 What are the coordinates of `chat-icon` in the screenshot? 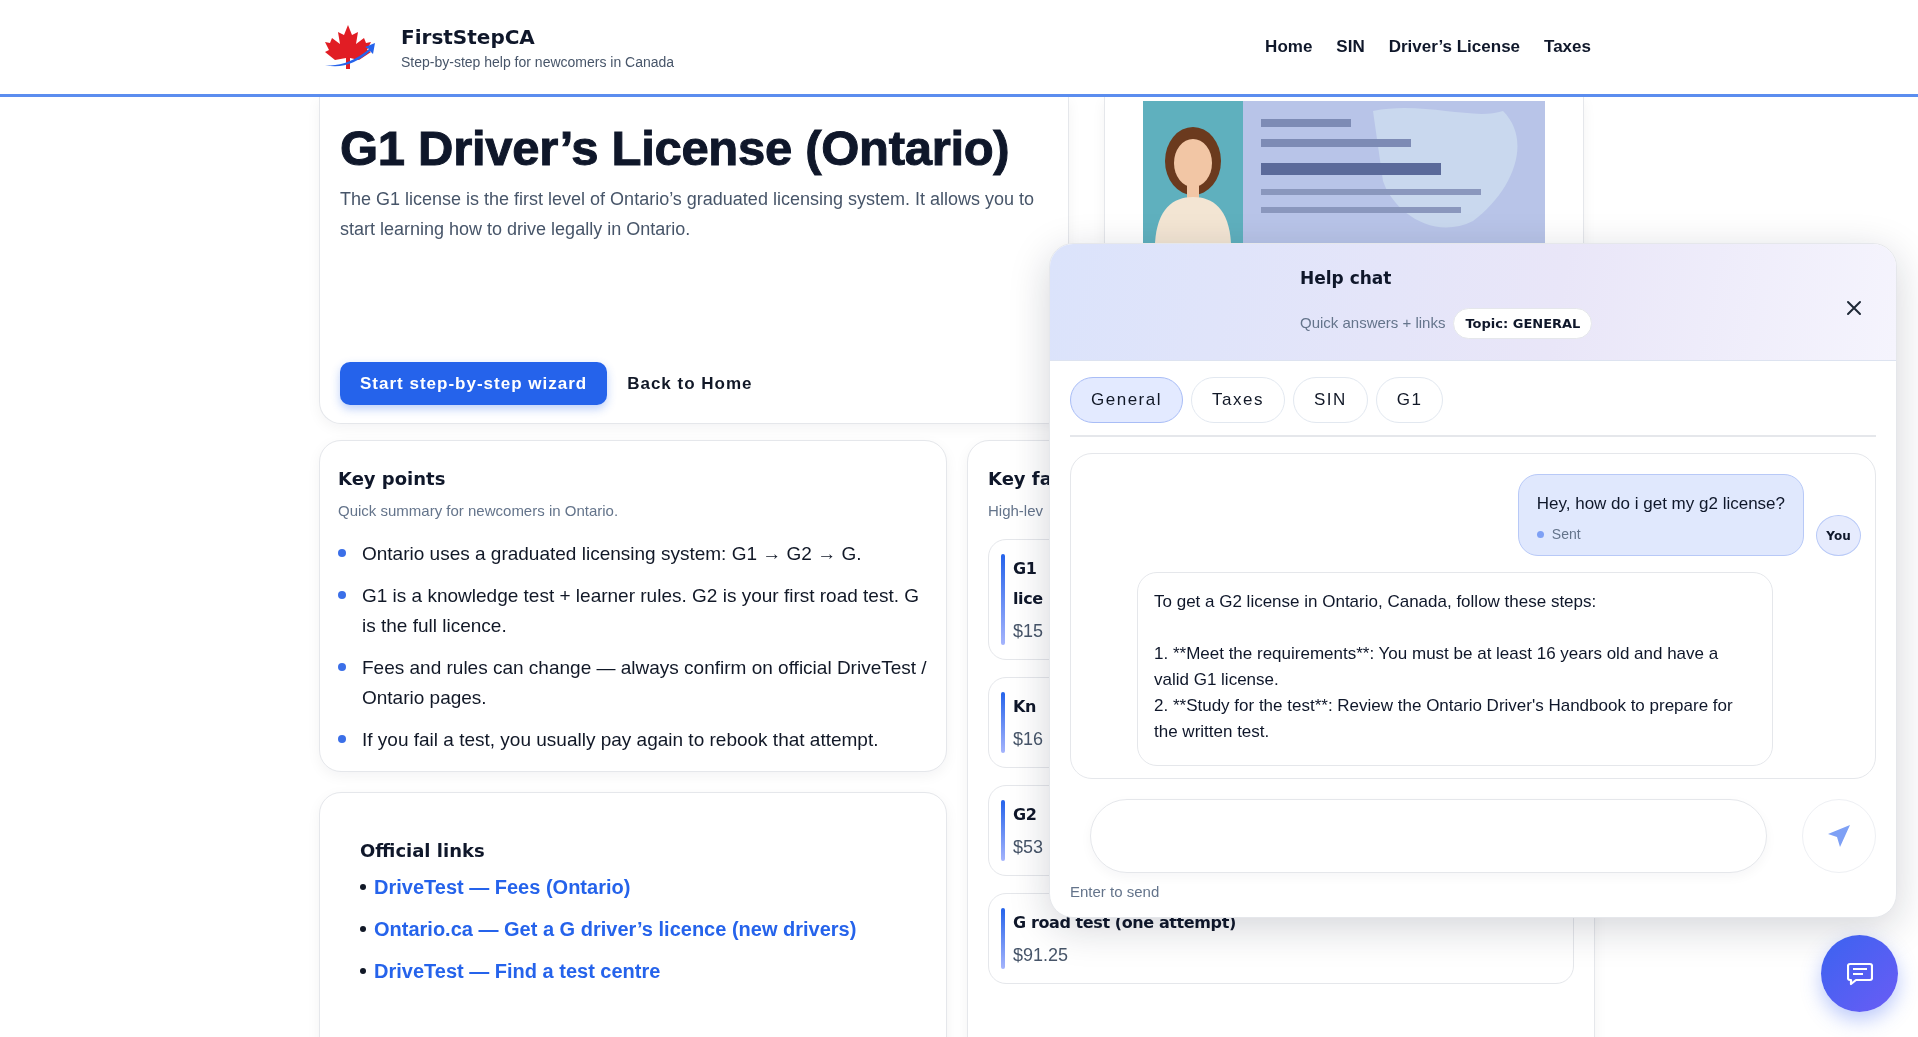 It's located at (1859, 973).